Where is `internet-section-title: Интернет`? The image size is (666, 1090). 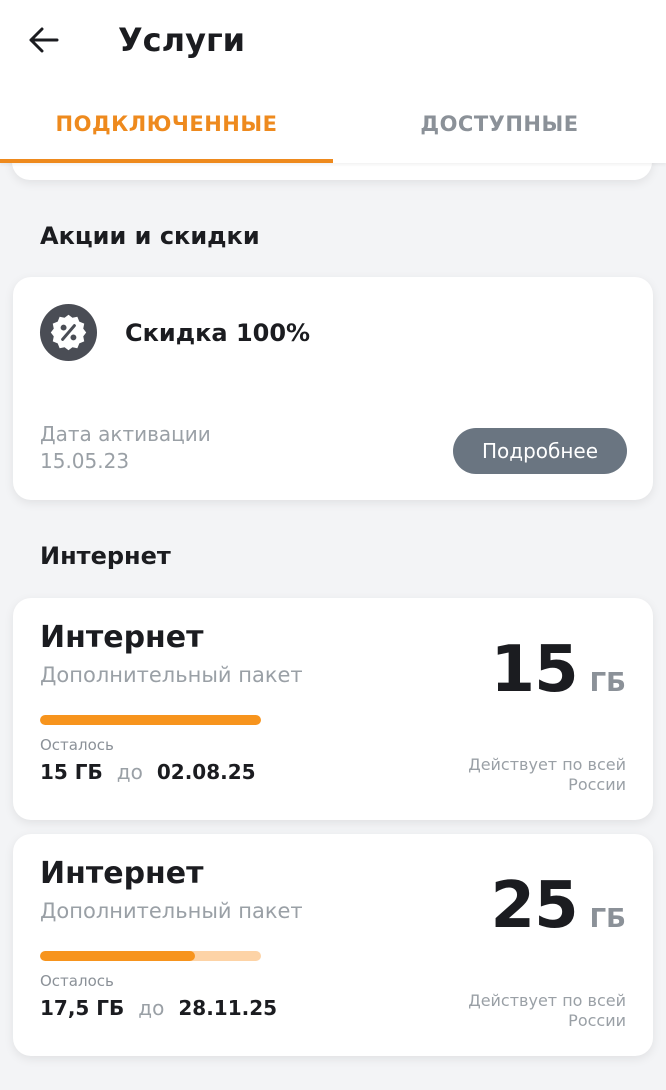 internet-section-title: Интернет is located at coordinates (105, 556).